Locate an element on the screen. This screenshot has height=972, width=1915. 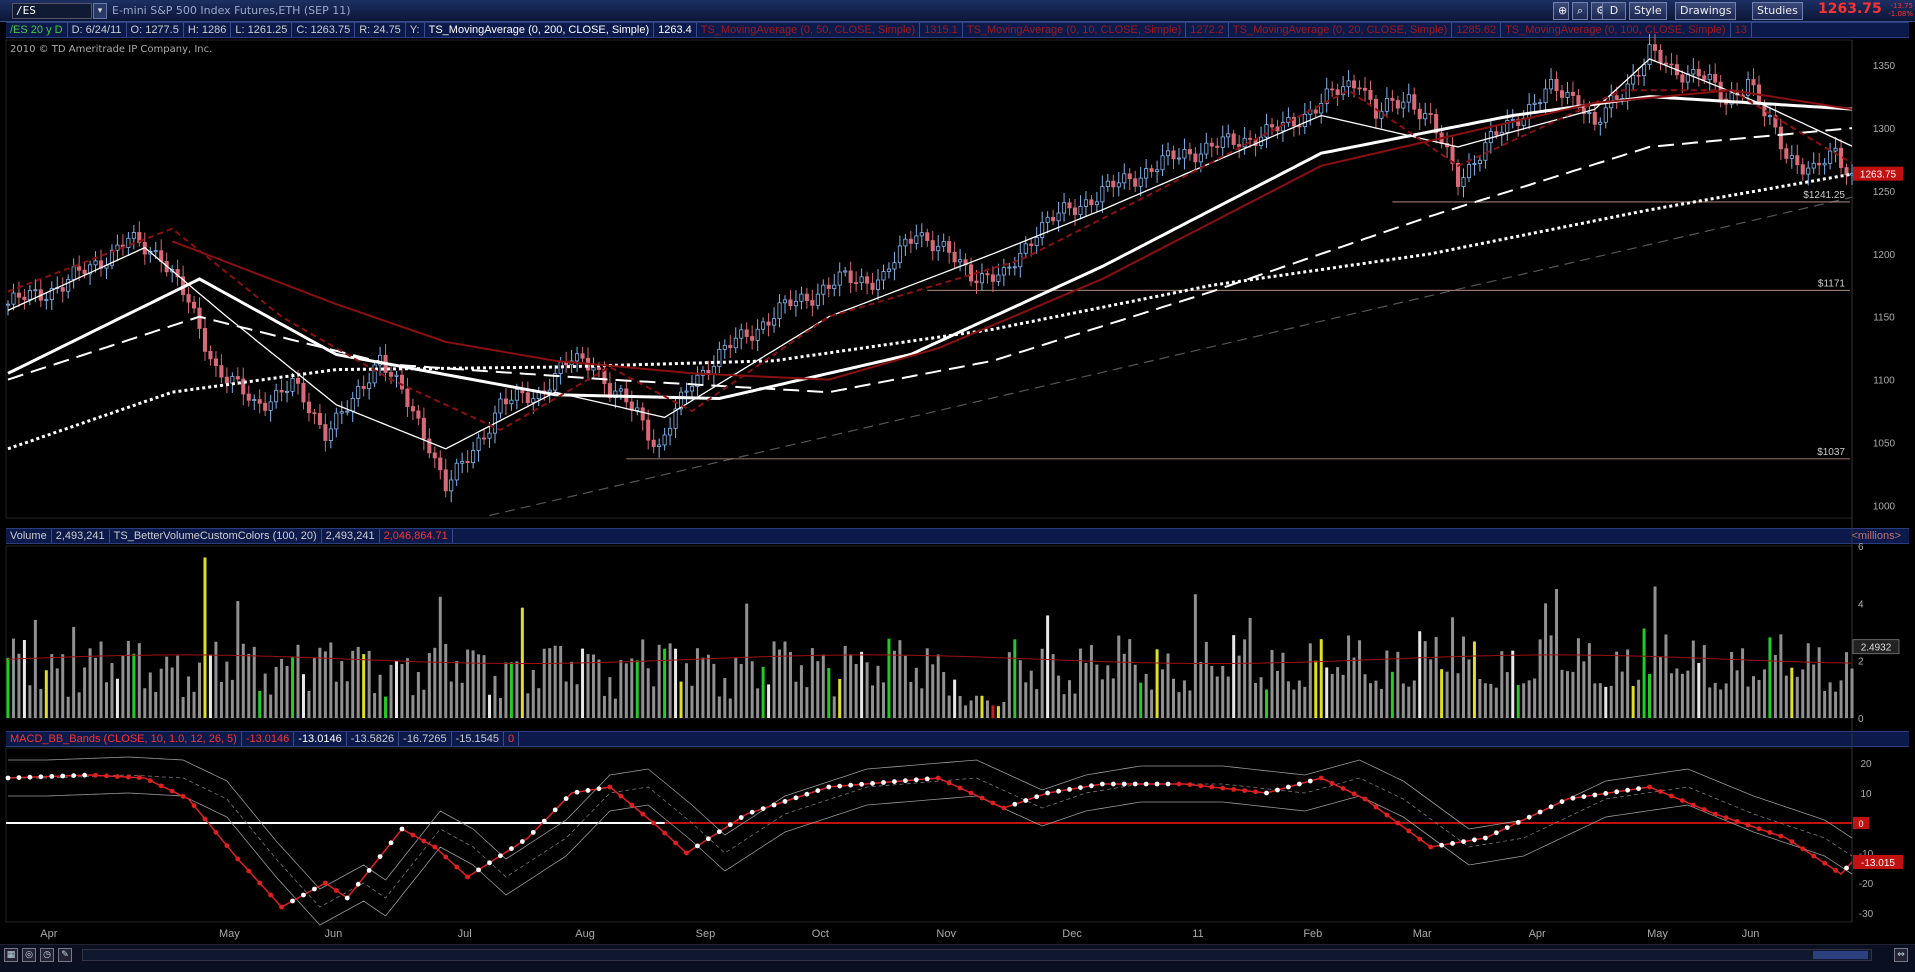
macd-zero-tag-label: 0 is located at coordinates (1860, 824).